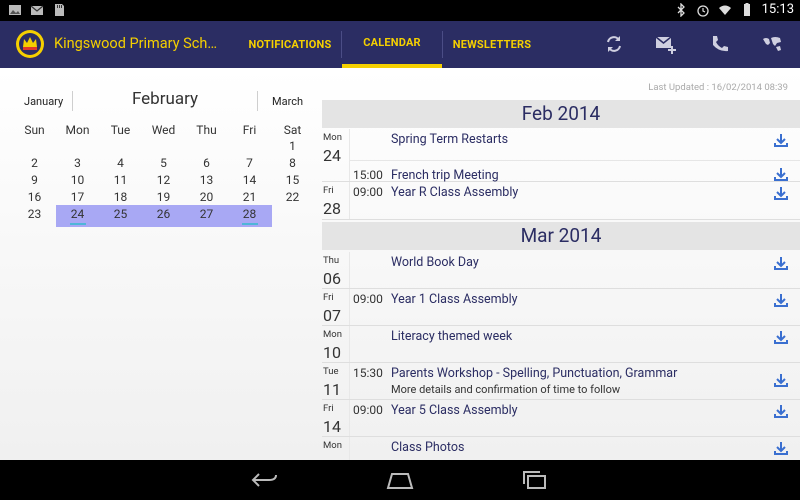  Describe the element at coordinates (561, 201) in the screenshot. I see `event-day-row: Fri 28 09:00 Year R Class Assembly` at that location.